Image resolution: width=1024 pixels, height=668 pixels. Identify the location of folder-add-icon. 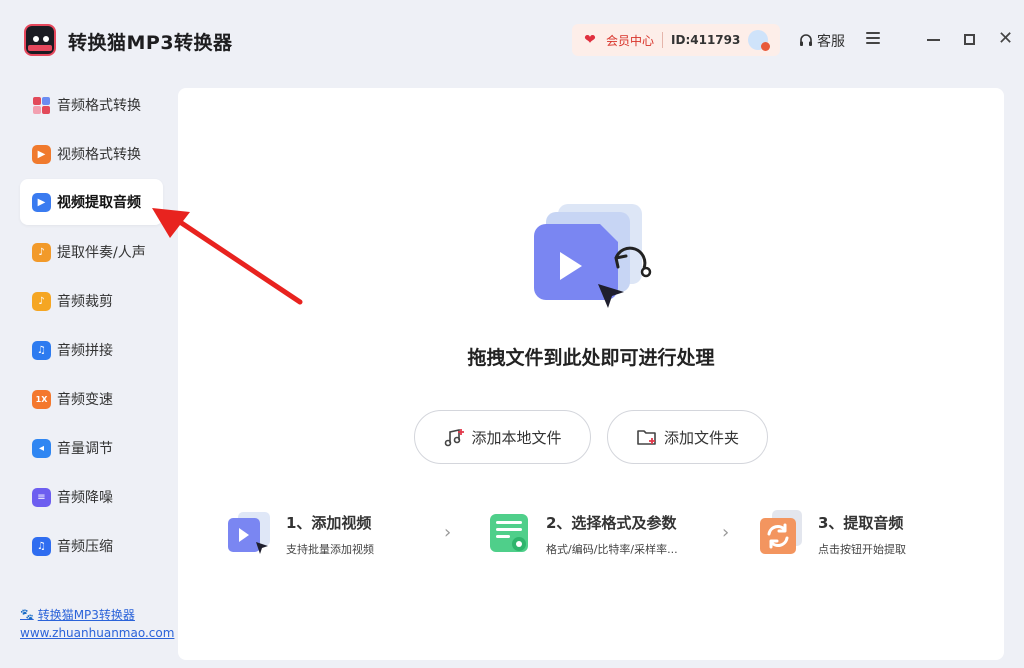
(646, 437).